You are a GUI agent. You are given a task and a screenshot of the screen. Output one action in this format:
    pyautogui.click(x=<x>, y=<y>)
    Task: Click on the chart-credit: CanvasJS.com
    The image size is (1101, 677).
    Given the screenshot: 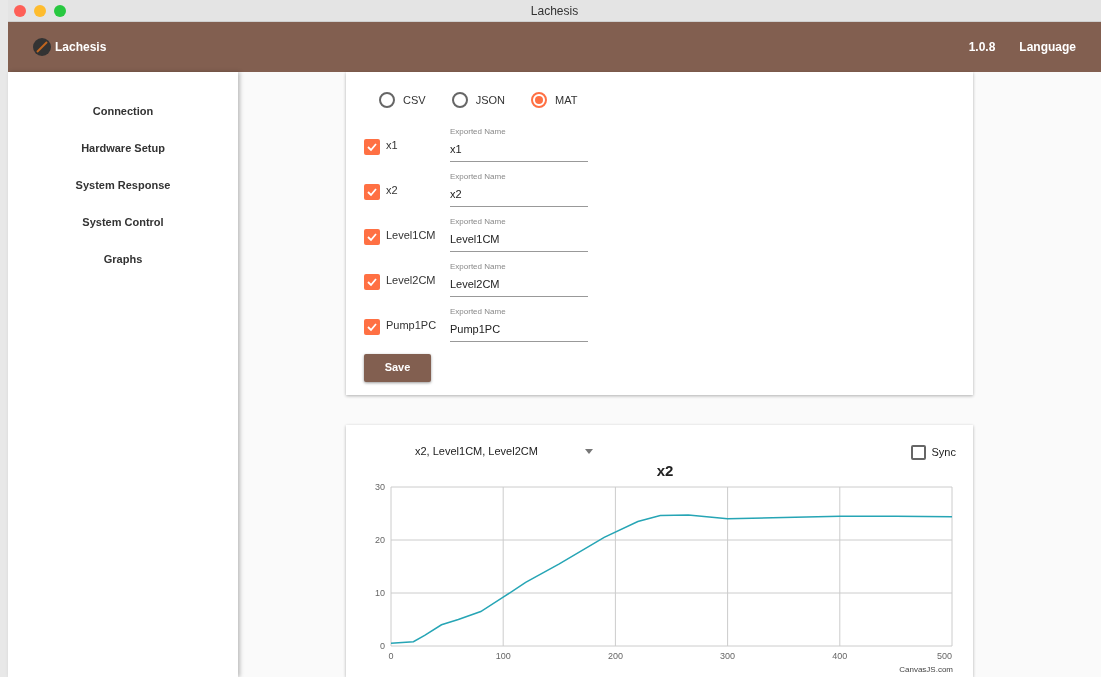 What is the action you would take?
    pyautogui.click(x=926, y=670)
    